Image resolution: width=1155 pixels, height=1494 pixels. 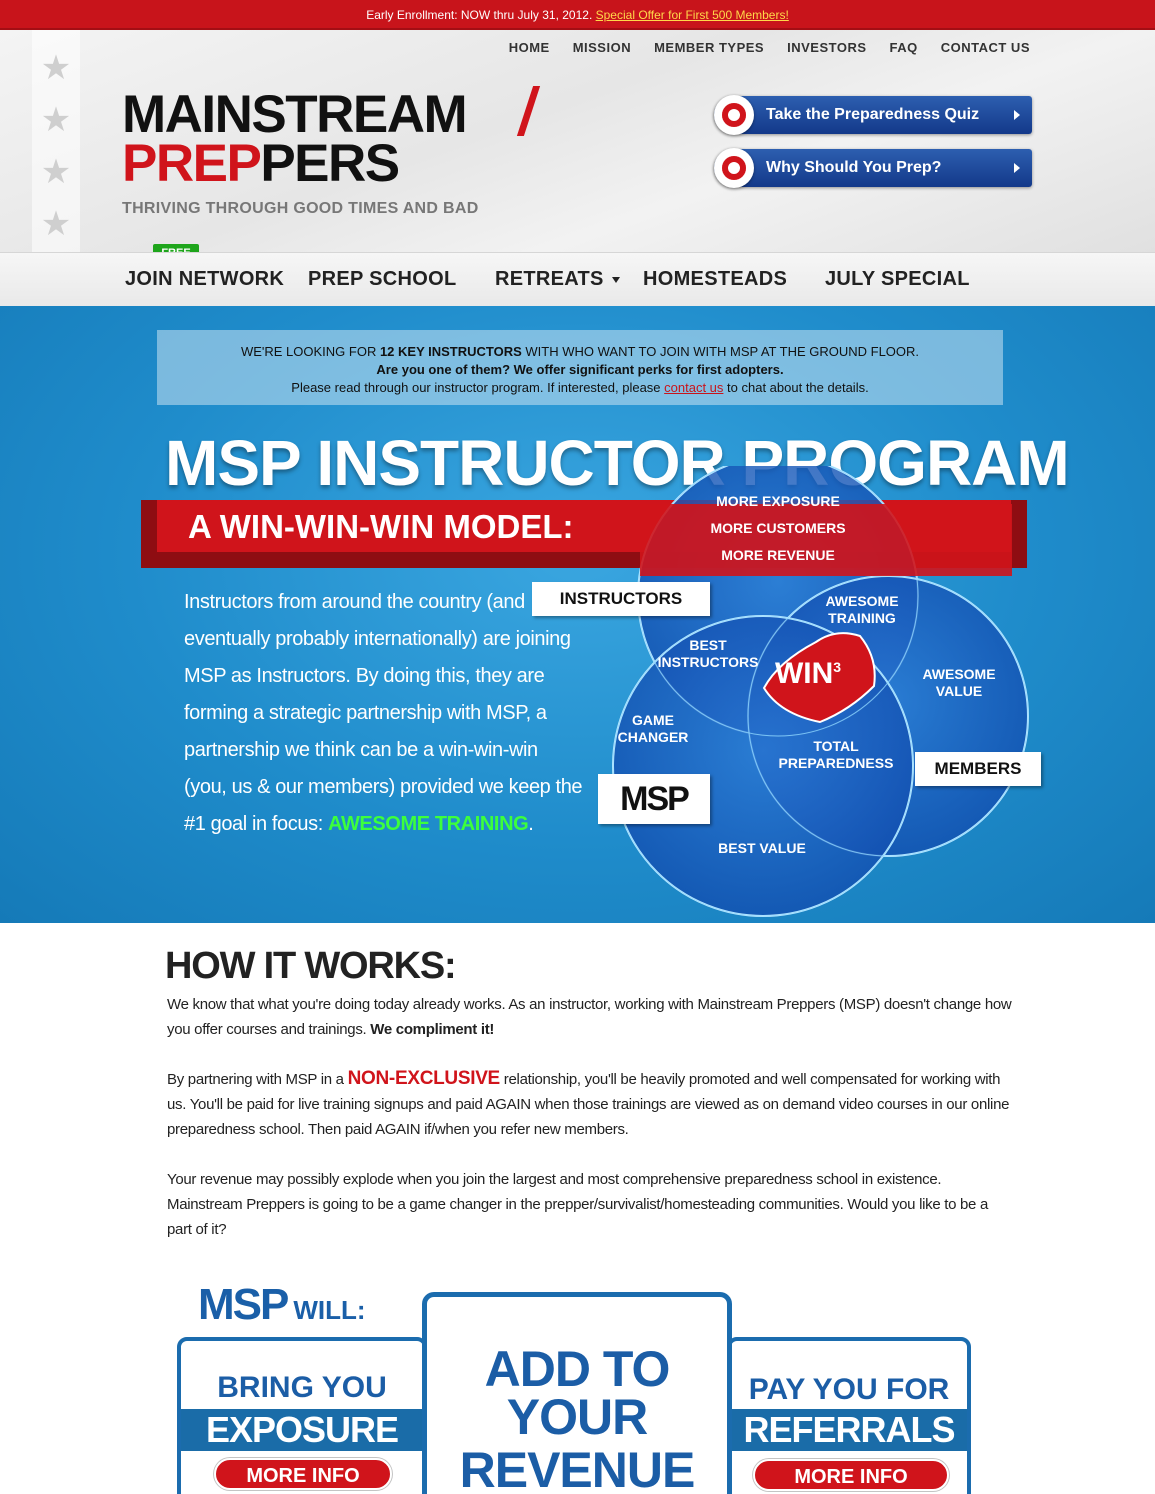 What do you see at coordinates (424, 1078) in the screenshot?
I see `non-exclusive-highlight: NON-EXCLUSIVE` at bounding box center [424, 1078].